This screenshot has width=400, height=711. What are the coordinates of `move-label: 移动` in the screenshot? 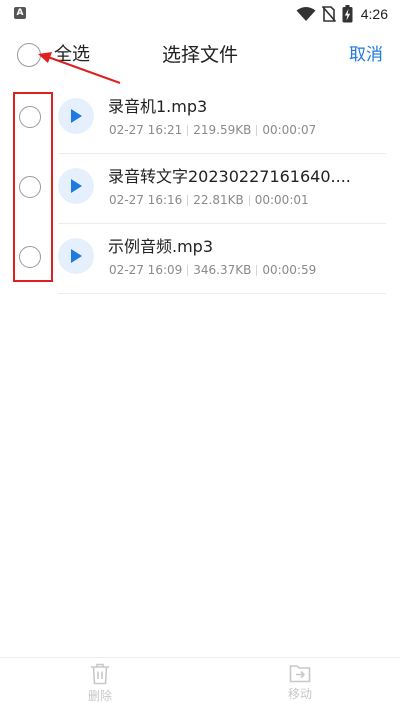 It's located at (299, 694).